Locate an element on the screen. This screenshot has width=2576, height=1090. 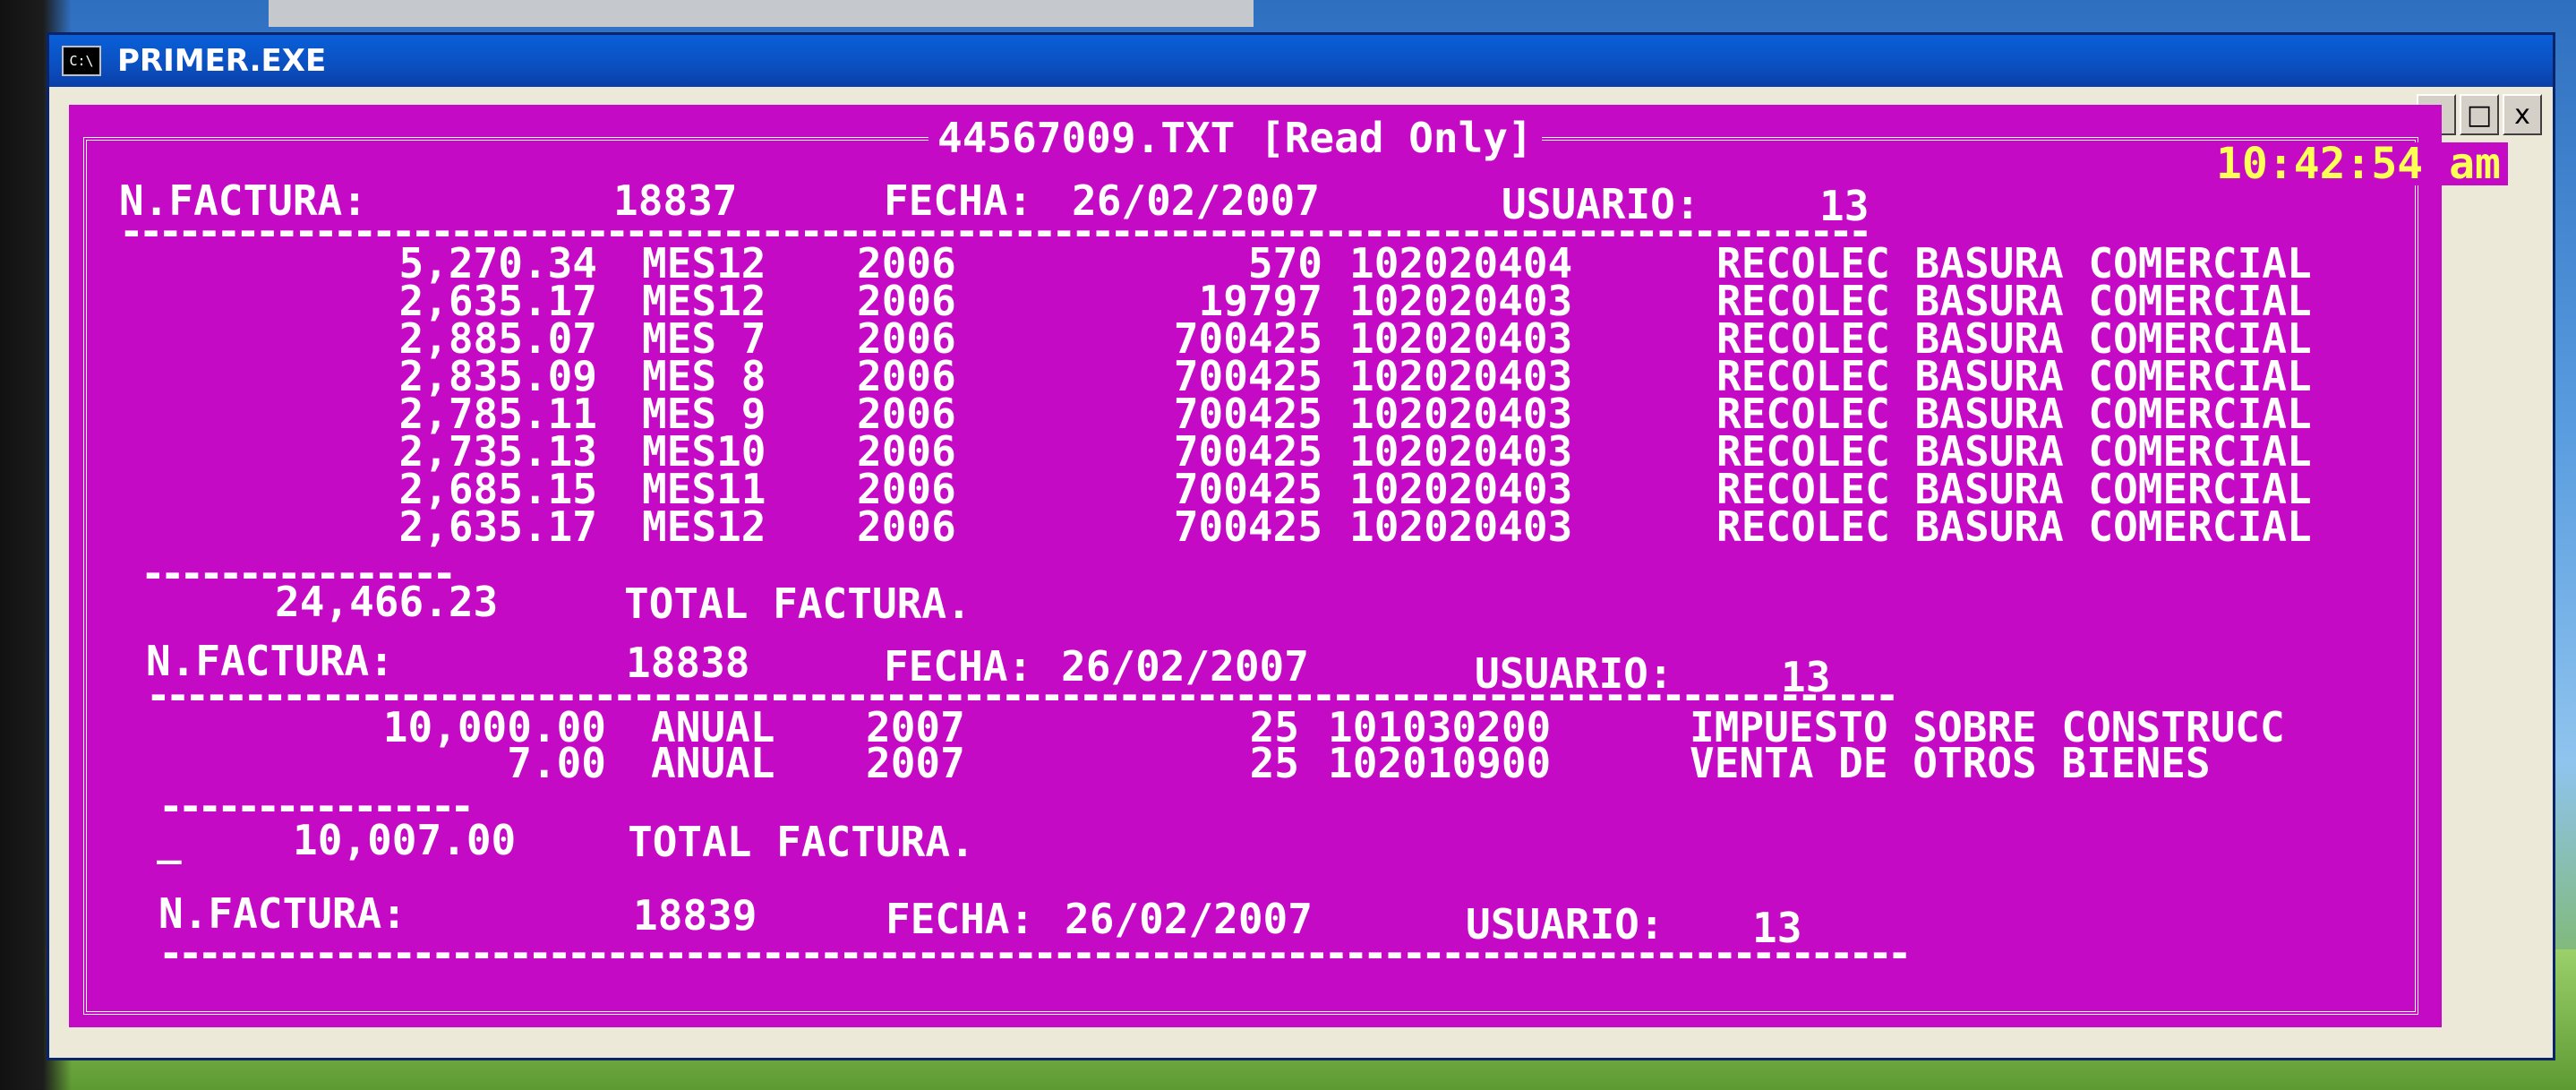
line-period: ANUAL is located at coordinates (713, 763).